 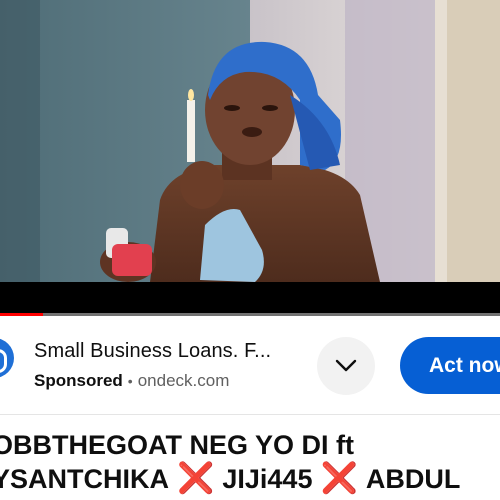 I want to click on act-now-button: Act now, so click(x=450, y=365).